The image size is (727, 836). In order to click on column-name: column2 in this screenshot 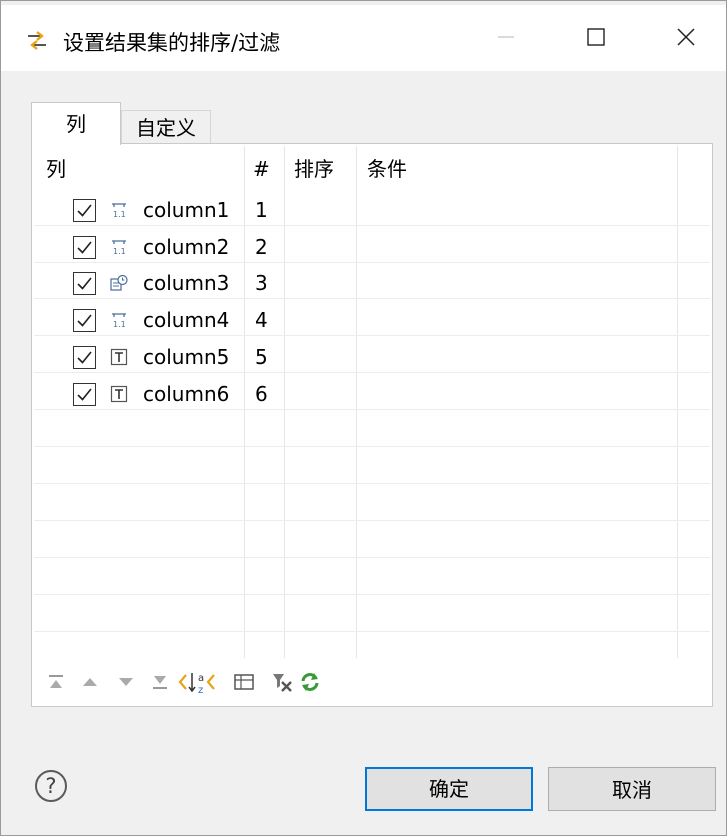, I will do `click(186, 247)`.